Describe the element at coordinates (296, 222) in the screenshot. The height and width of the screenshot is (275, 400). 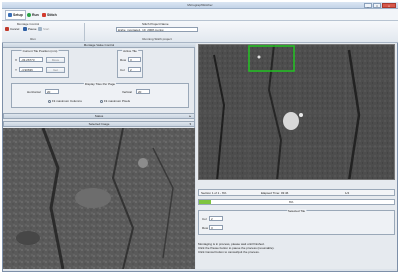
I see `selected-tile-group: Selected Tile Col 2 Row 3` at that location.